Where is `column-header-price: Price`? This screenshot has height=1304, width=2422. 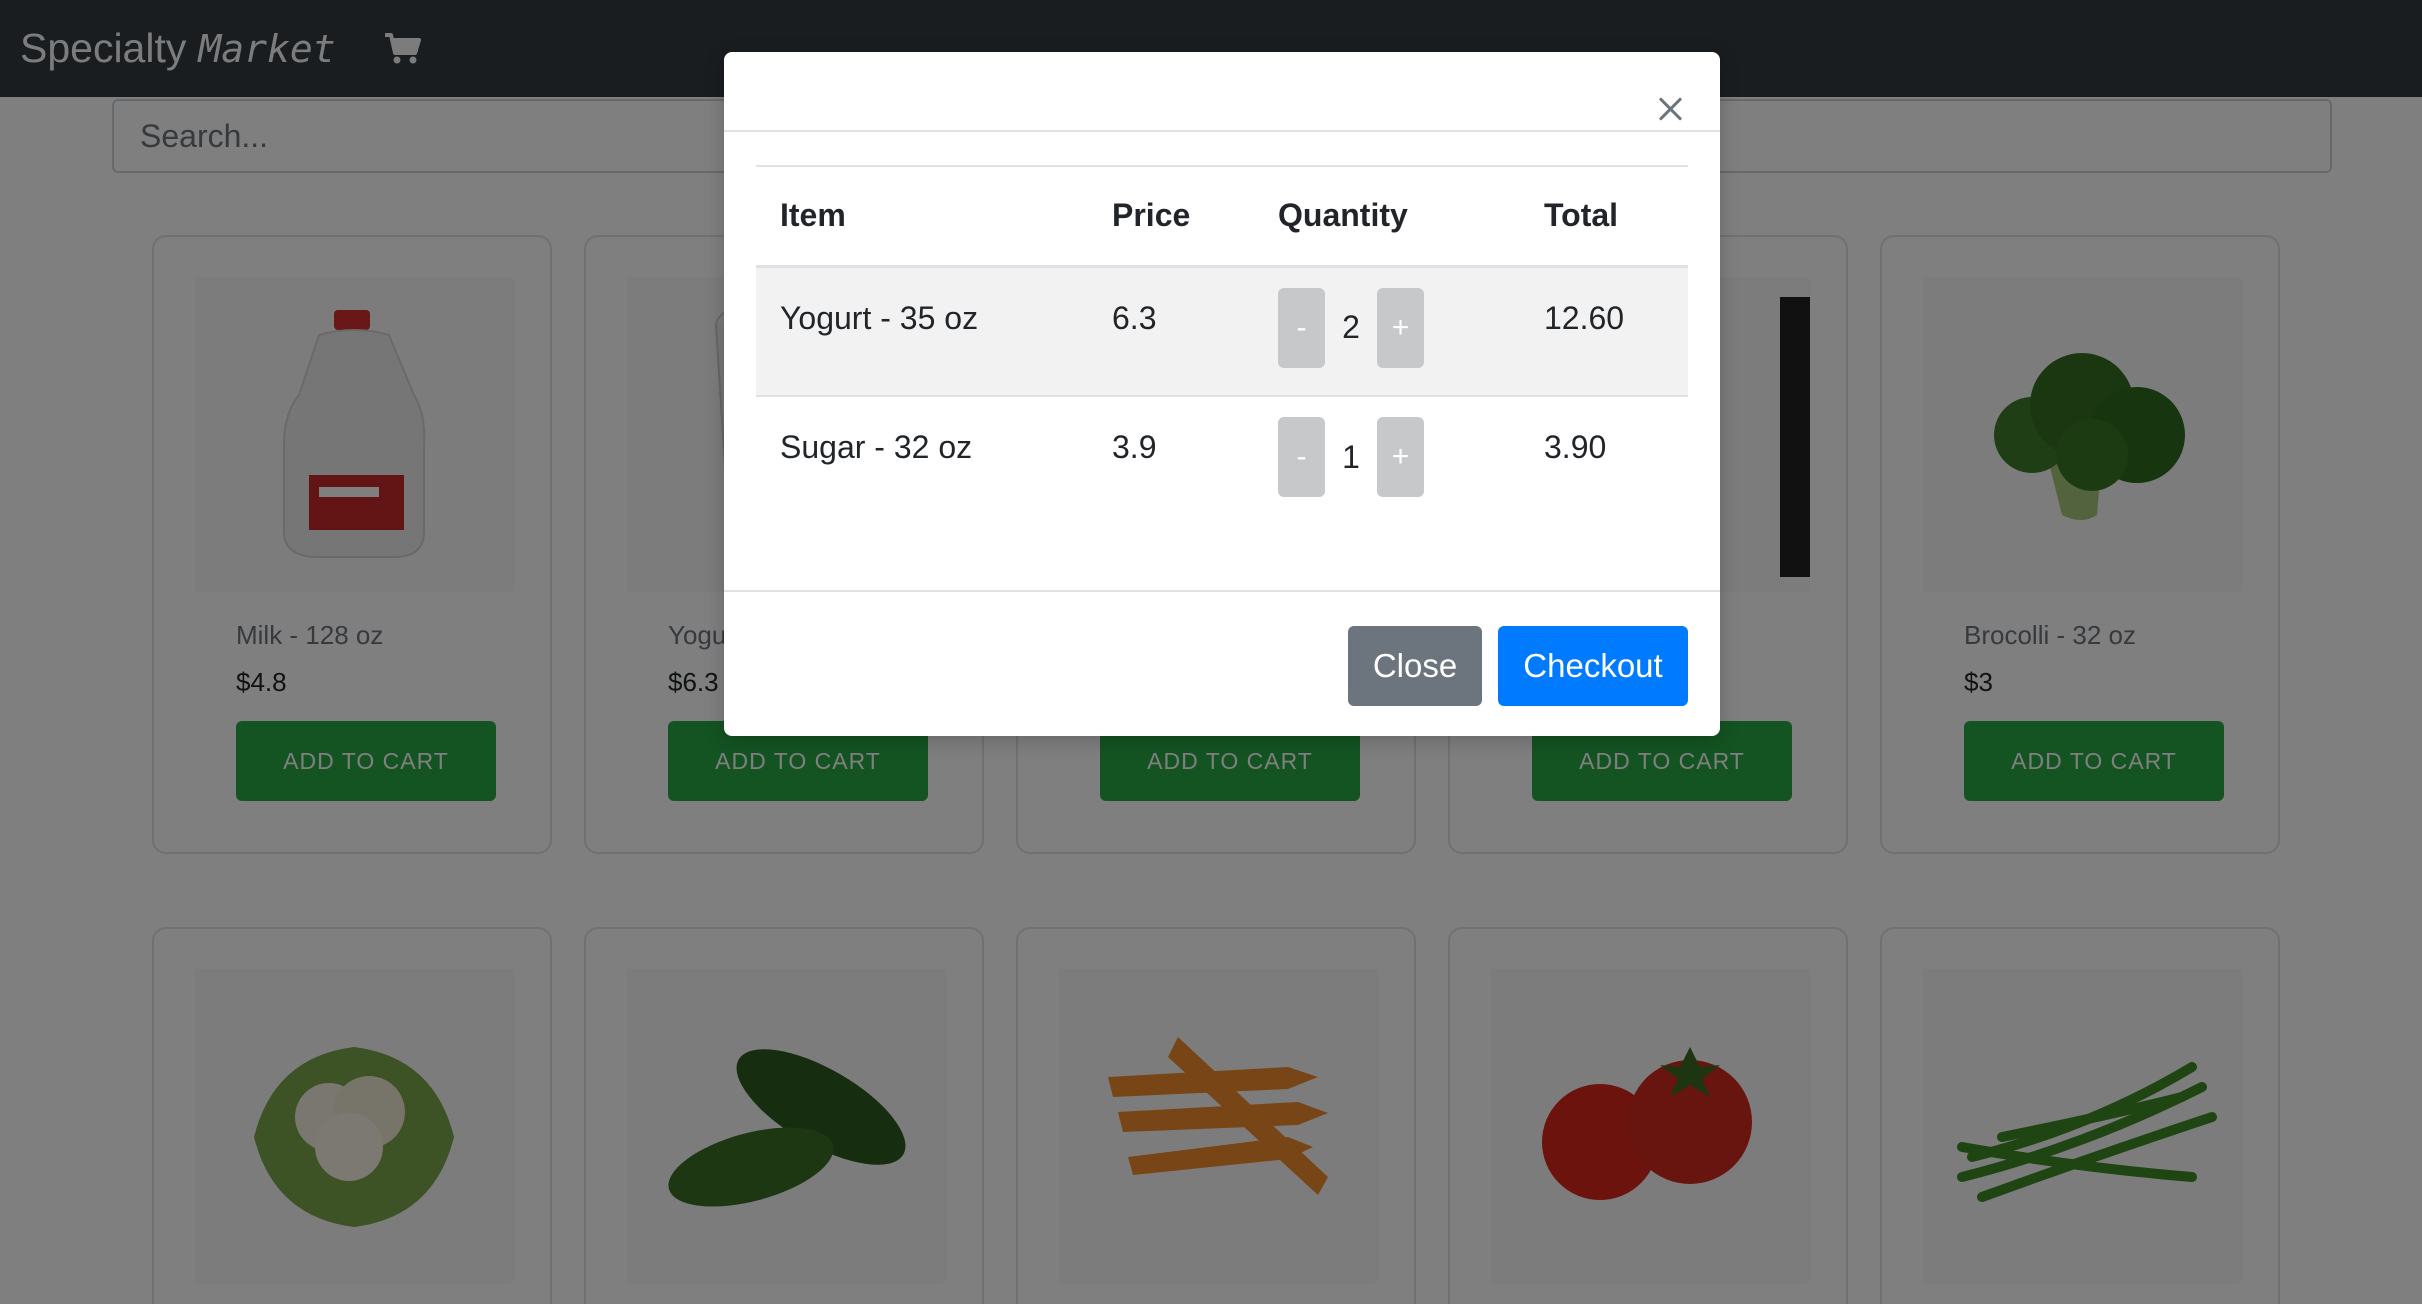
column-header-price: Price is located at coordinates (1171, 216).